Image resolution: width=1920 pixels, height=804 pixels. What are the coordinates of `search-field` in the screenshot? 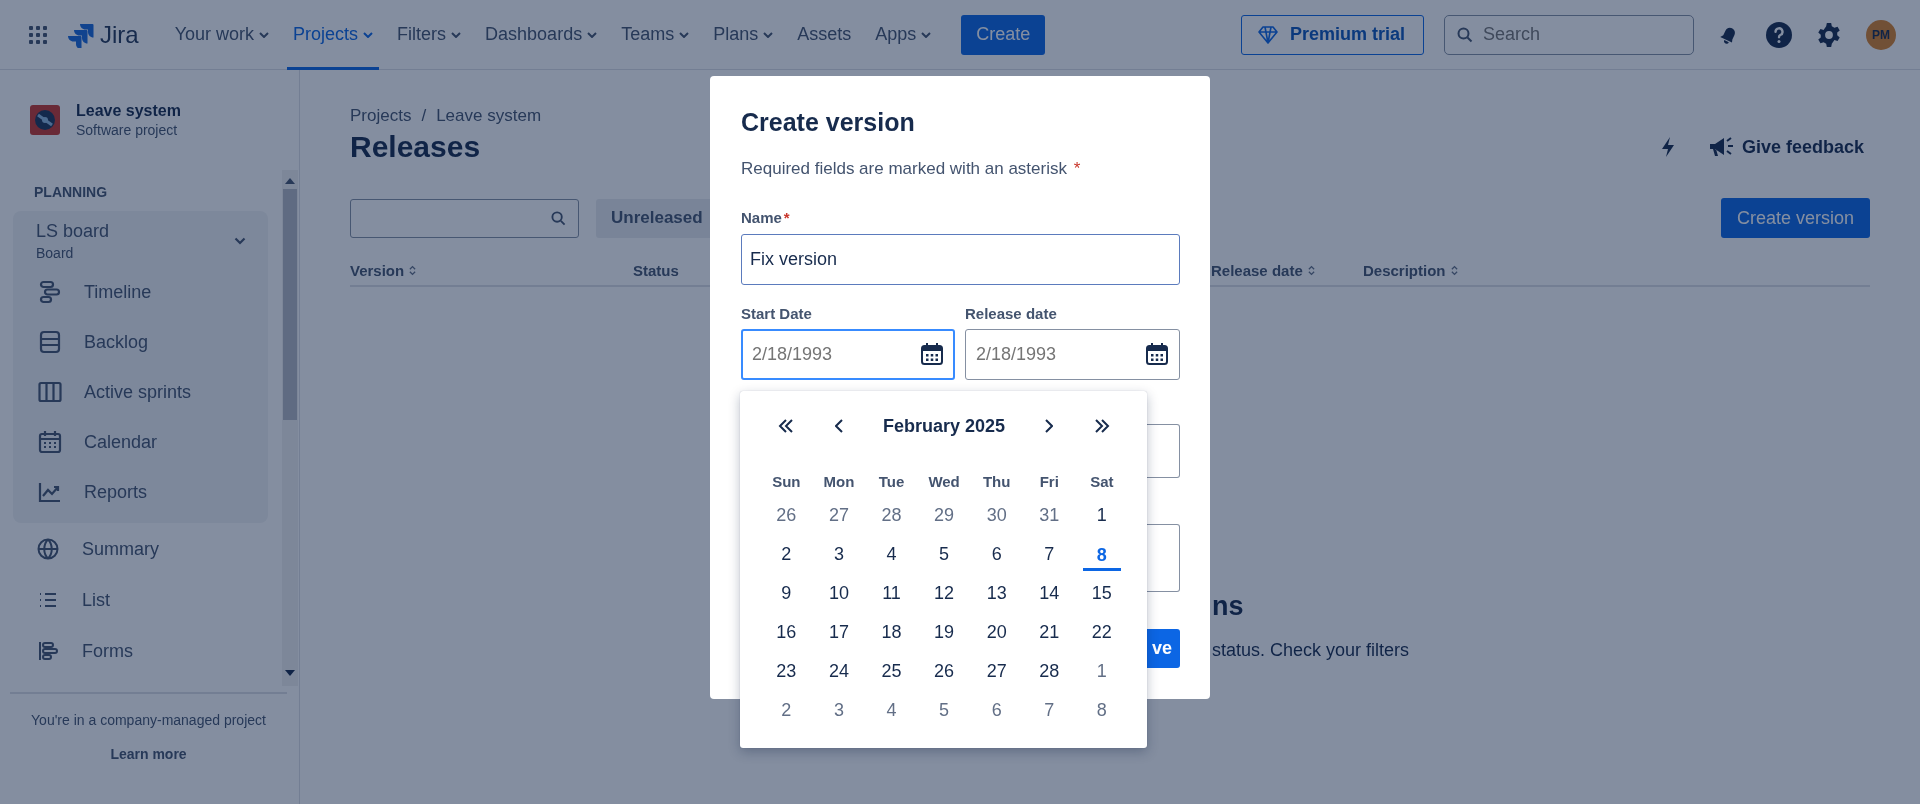 It's located at (464, 218).